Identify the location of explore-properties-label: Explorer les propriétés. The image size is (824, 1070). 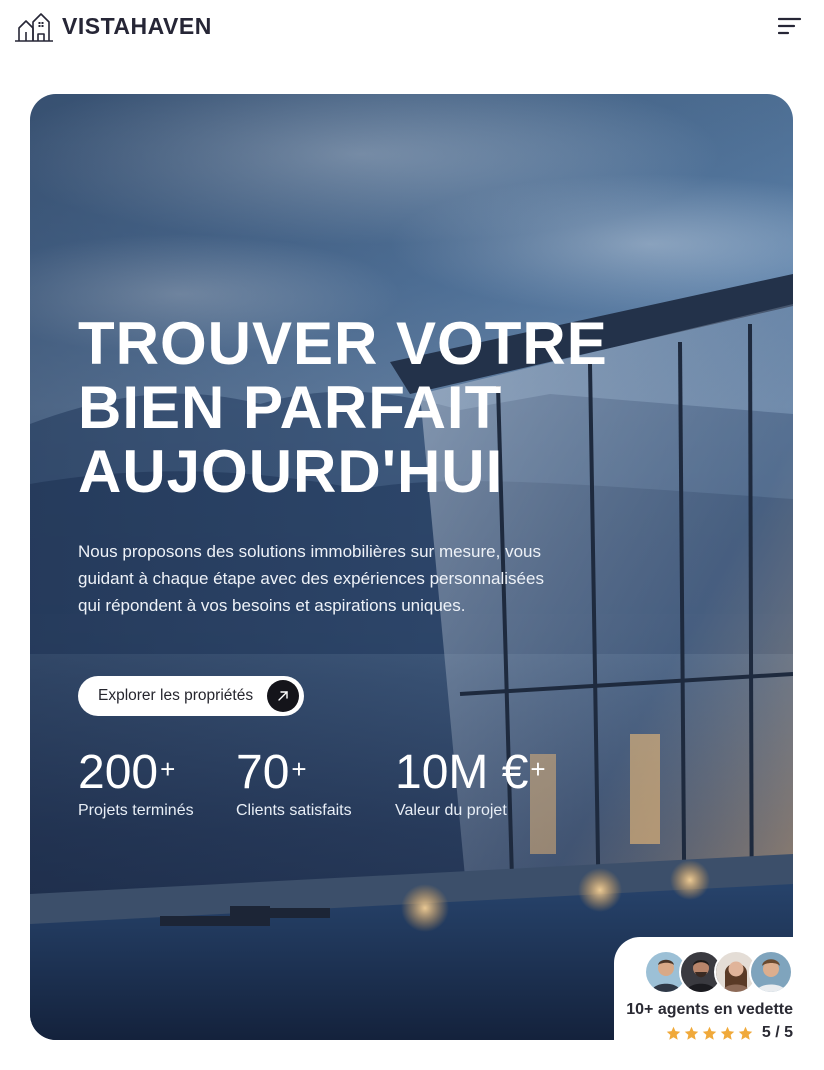
(176, 695).